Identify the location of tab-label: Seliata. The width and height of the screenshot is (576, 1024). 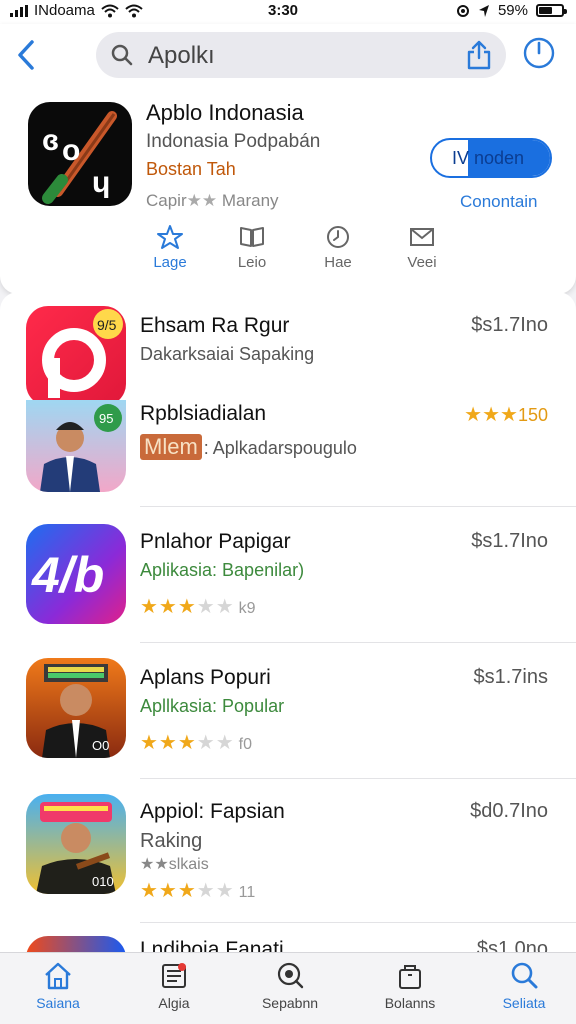
(524, 1003).